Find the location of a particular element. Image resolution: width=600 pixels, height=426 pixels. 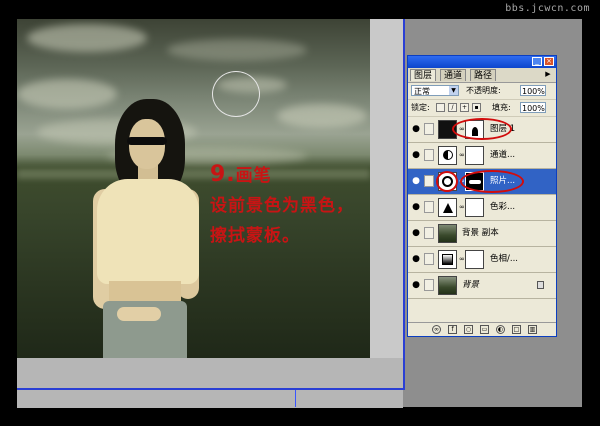

trash-icon: ▥ is located at coordinates (532, 329).